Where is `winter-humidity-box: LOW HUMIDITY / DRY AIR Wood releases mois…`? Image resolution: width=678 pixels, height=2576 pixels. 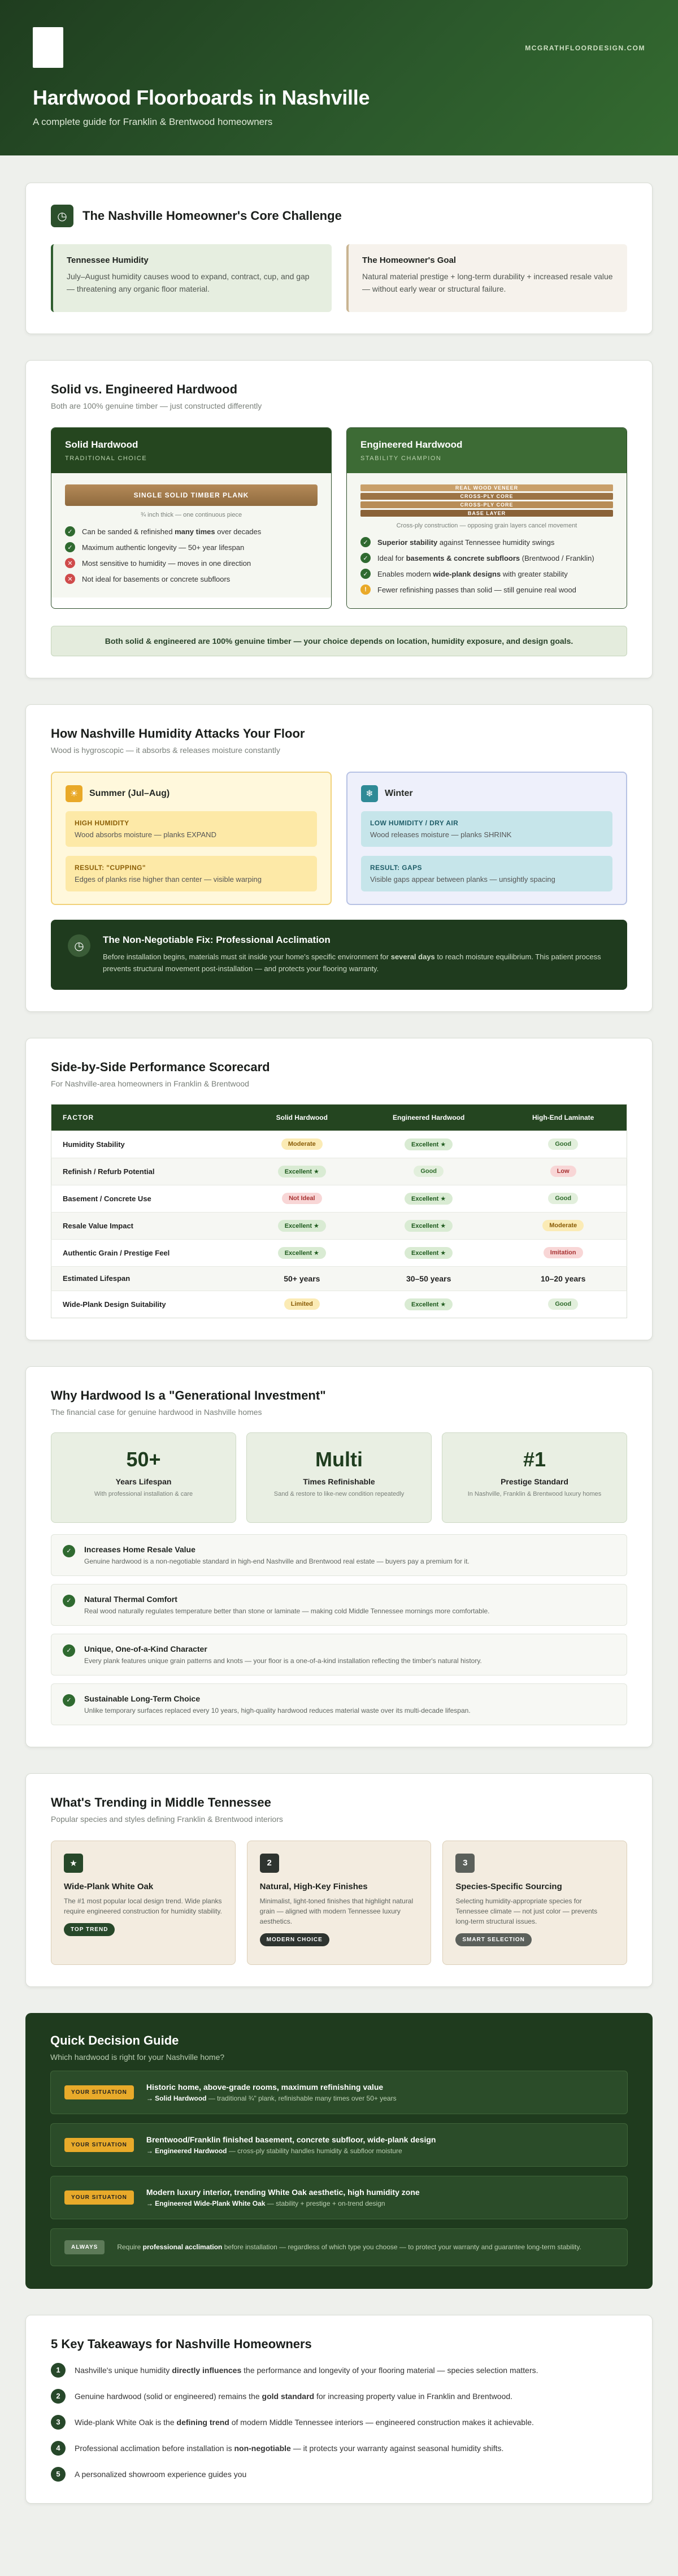 winter-humidity-box: LOW HUMIDITY / DRY AIR Wood releases mois… is located at coordinates (486, 829).